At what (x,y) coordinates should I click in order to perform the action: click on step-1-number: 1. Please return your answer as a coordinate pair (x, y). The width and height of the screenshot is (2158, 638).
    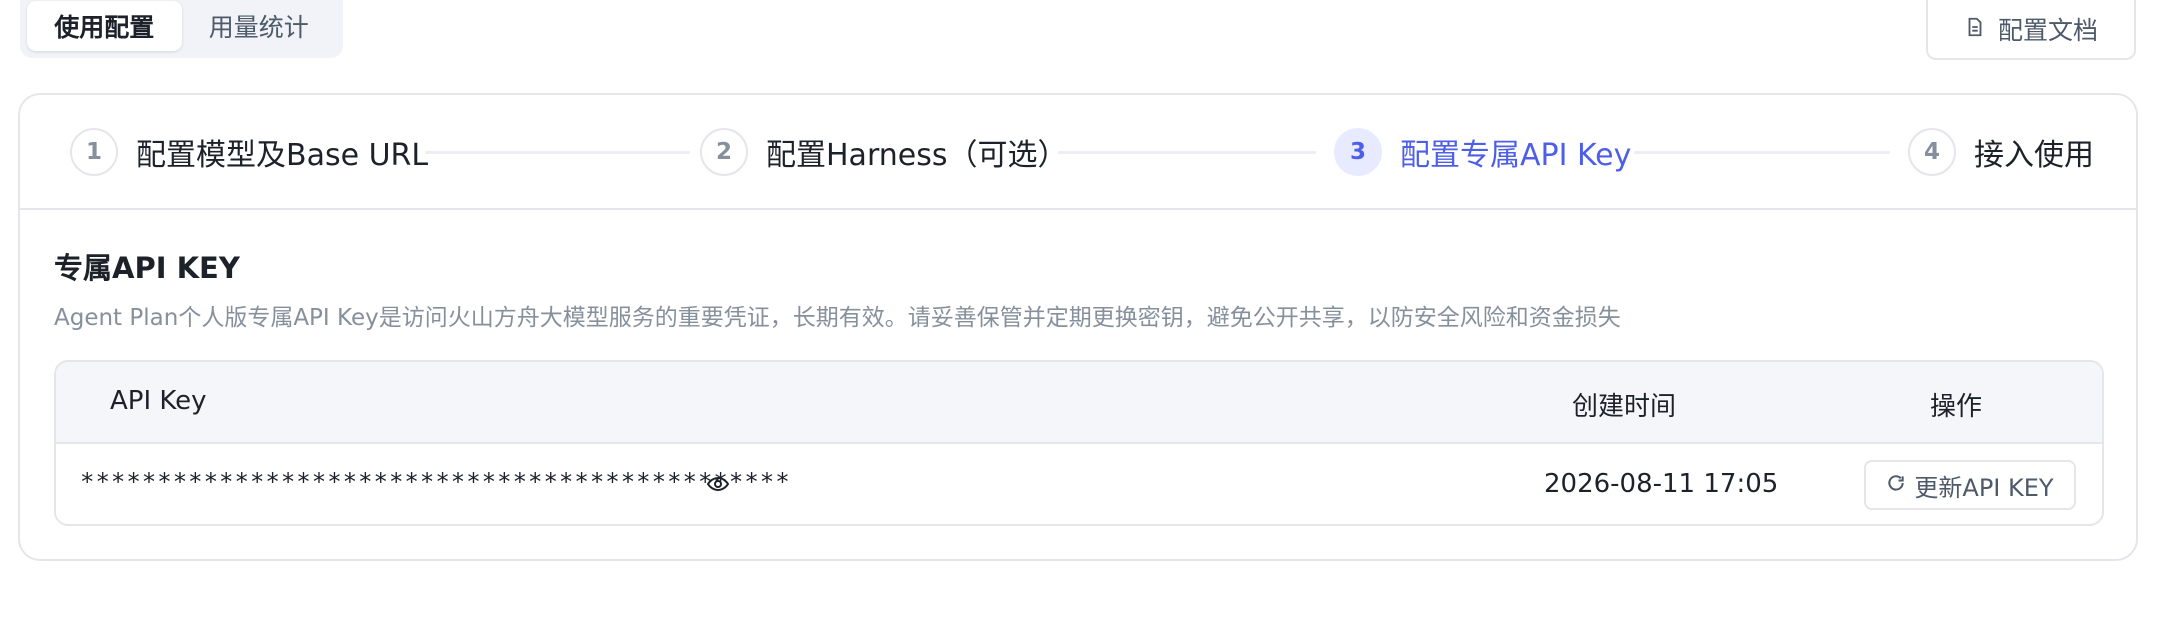
    Looking at the image, I should click on (94, 152).